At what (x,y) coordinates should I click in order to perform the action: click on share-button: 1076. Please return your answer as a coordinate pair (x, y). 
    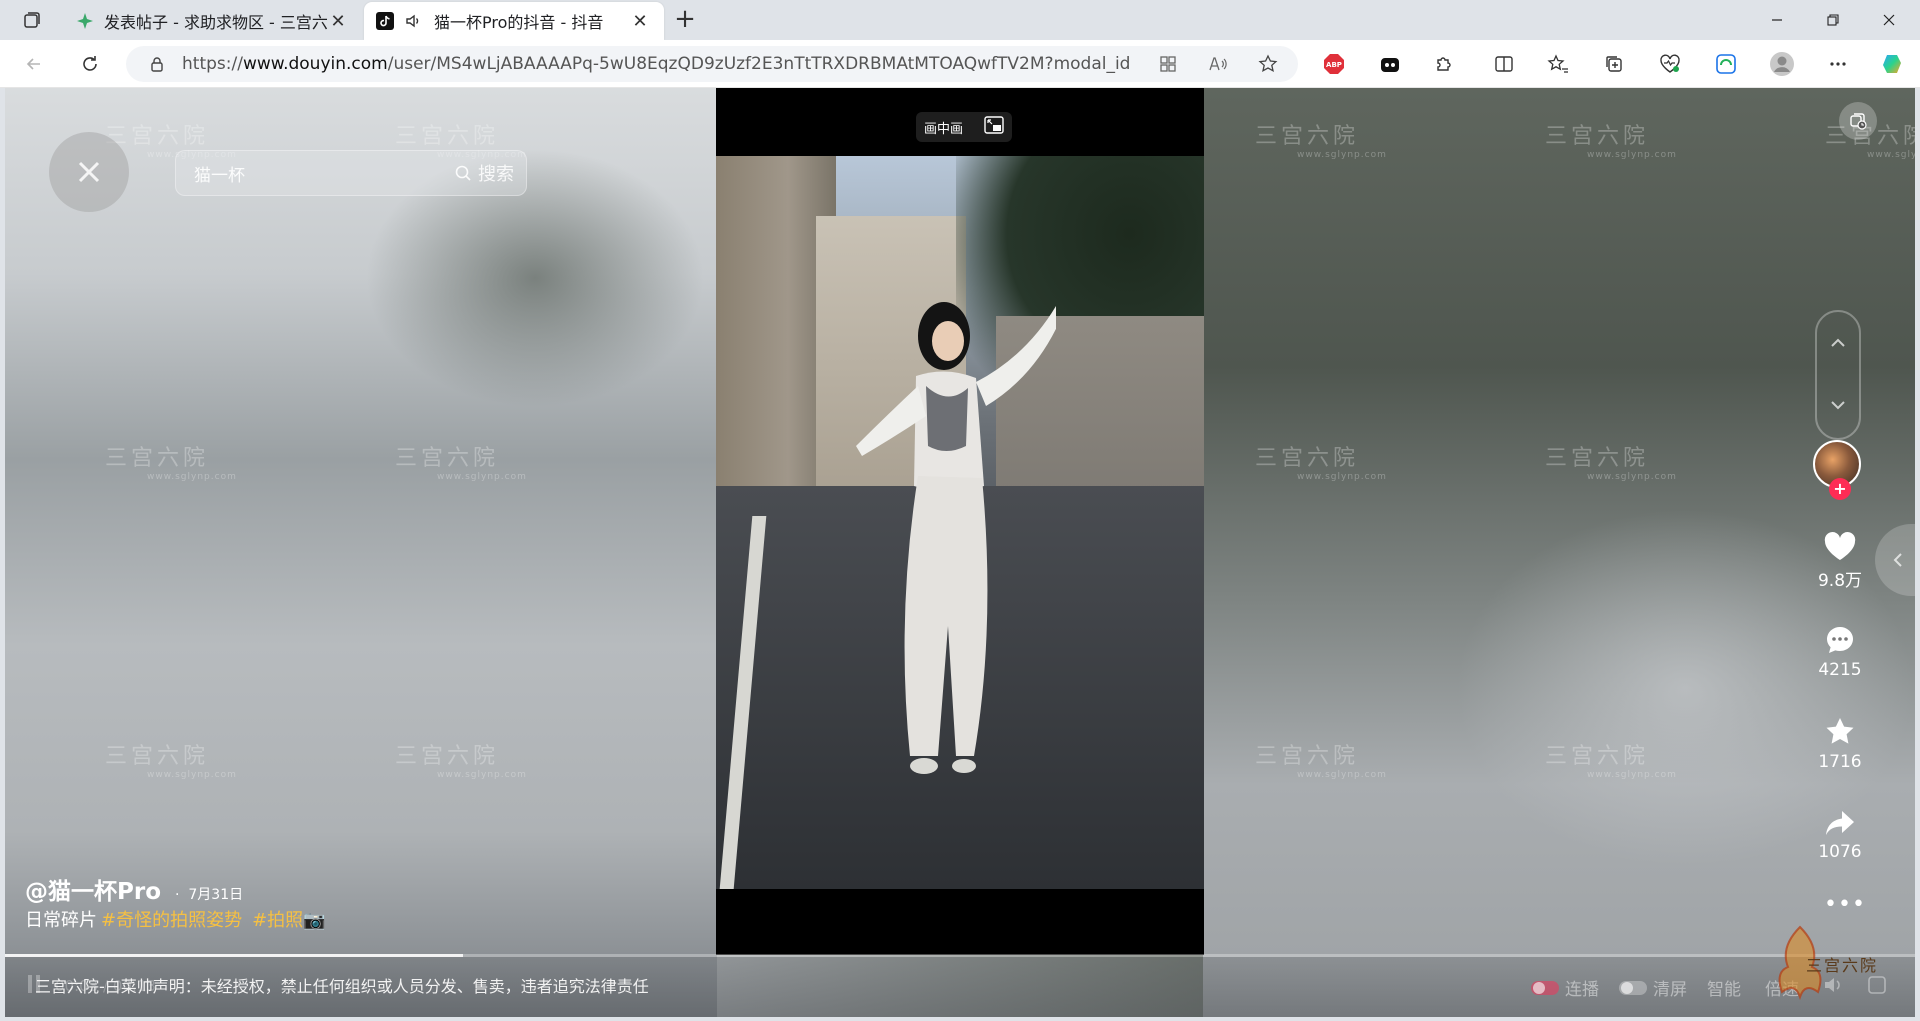
    Looking at the image, I should click on (1840, 835).